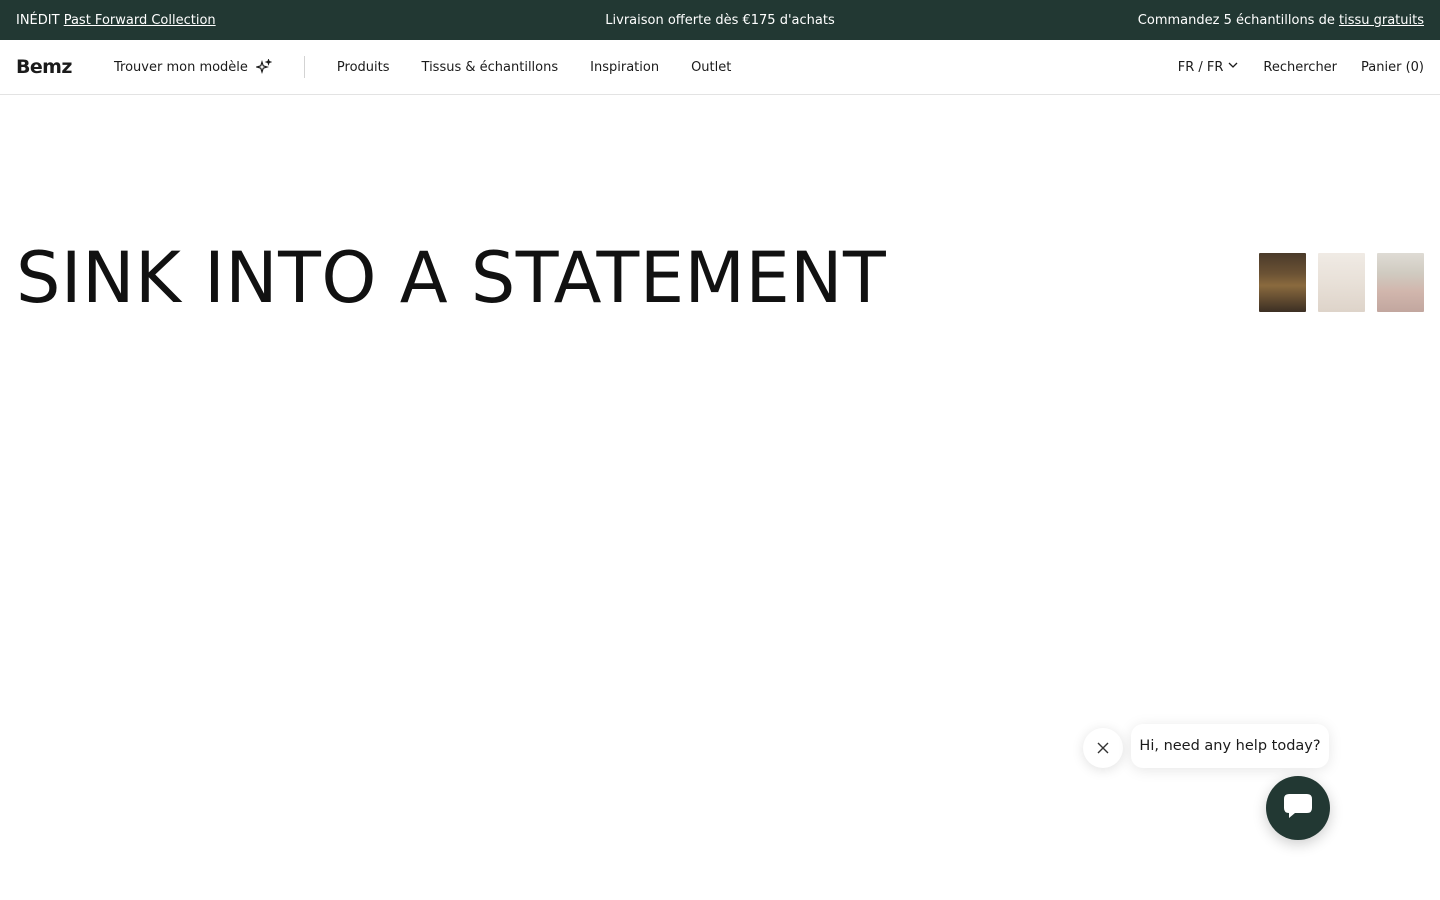 The width and height of the screenshot is (1440, 900). I want to click on announcement-left: INÉDIT Past Forward Collection, so click(116, 20).